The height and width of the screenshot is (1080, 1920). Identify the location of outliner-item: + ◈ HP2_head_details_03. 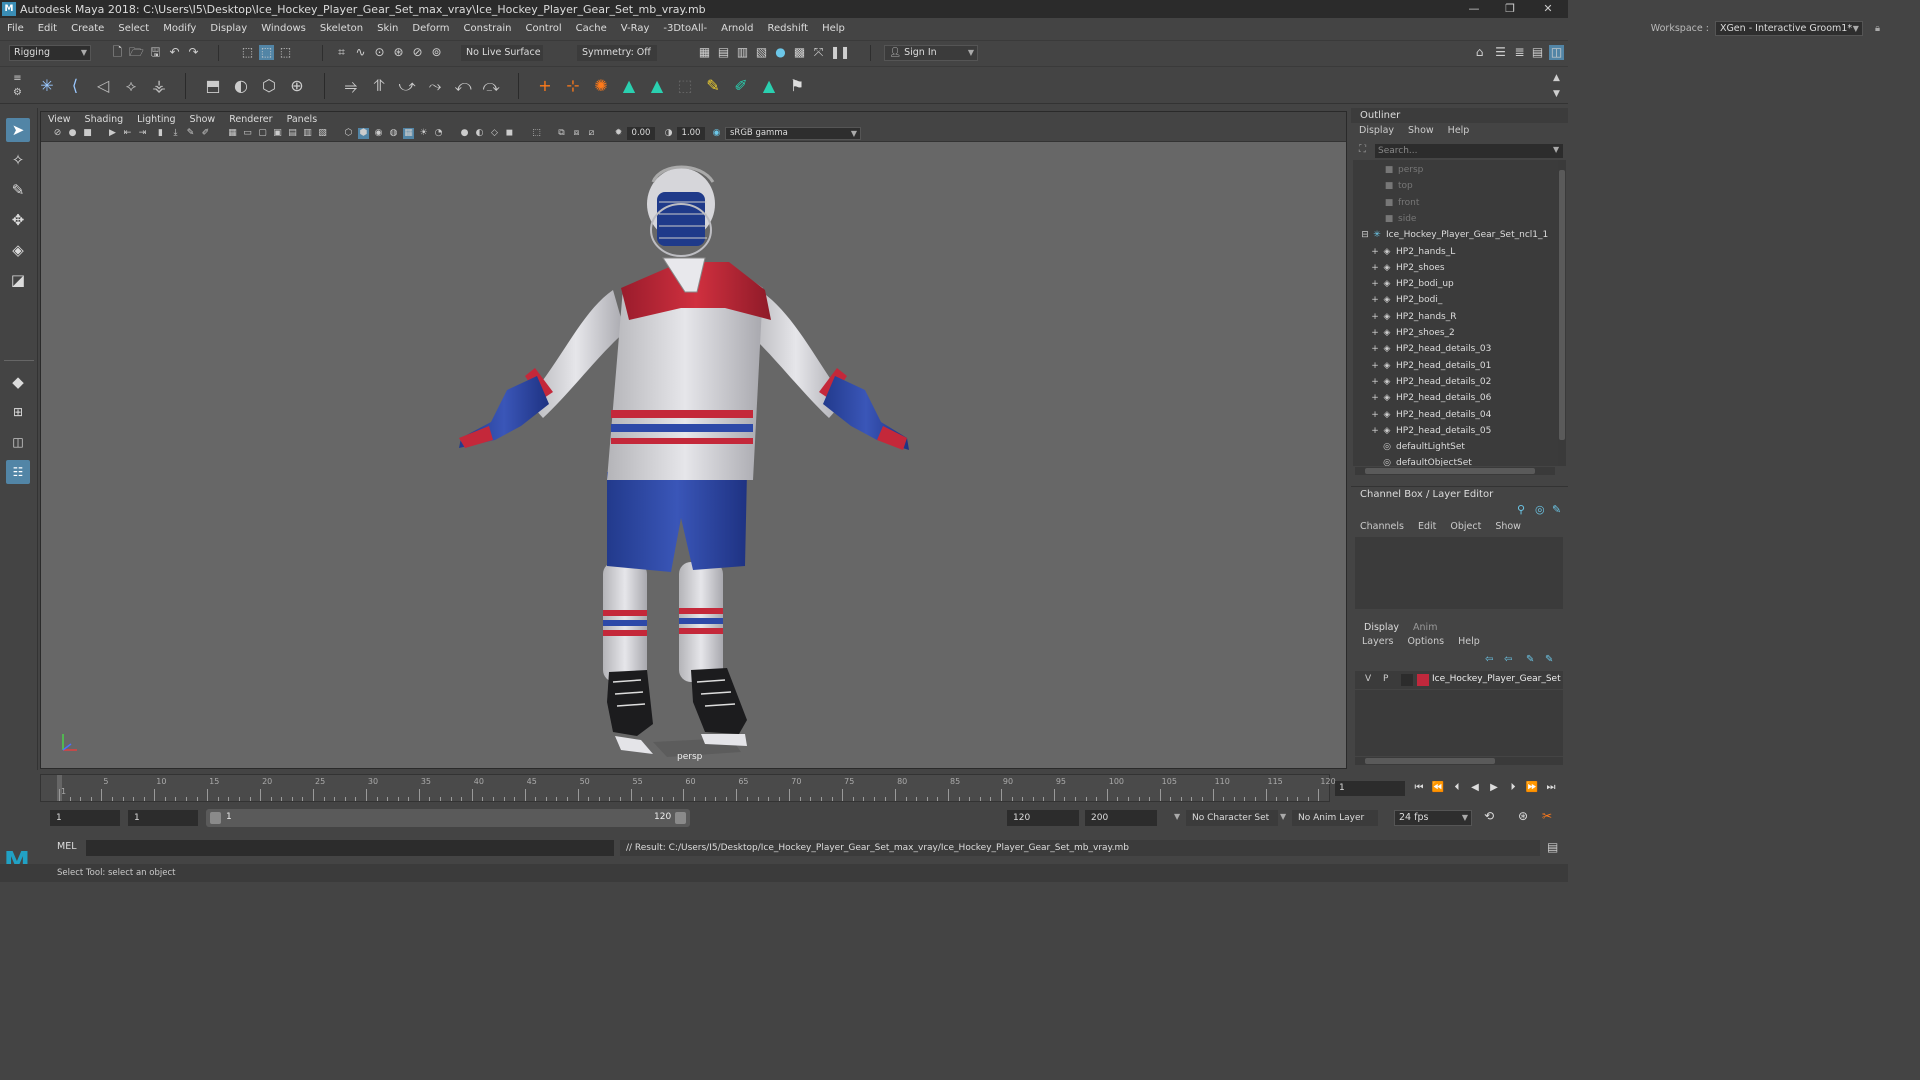
(1455, 349).